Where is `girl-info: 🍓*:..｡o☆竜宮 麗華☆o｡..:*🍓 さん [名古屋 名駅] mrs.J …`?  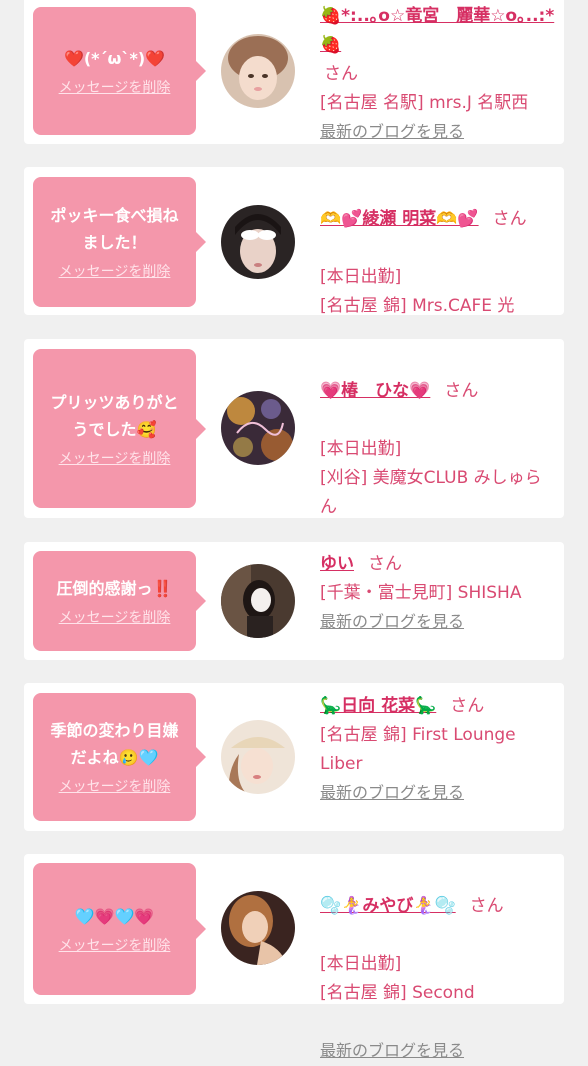 girl-info: 🍓*:..｡o☆竜宮 麗華☆o｡..:*🍓 さん [名古屋 名駅] mrs.J … is located at coordinates (438, 74).